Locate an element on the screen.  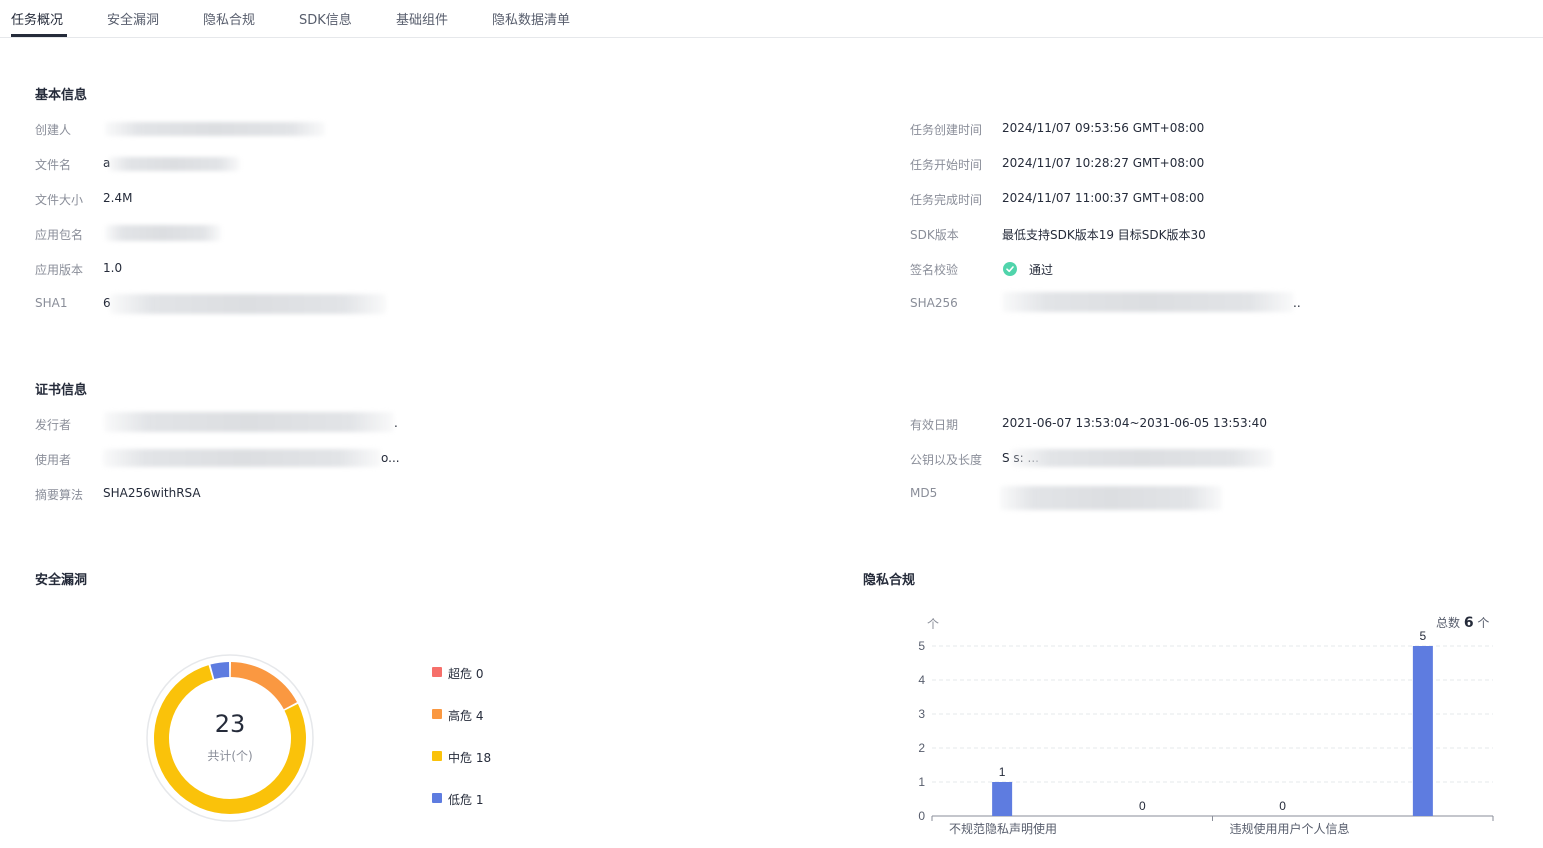
sha1-redaction is located at coordinates (248, 304).